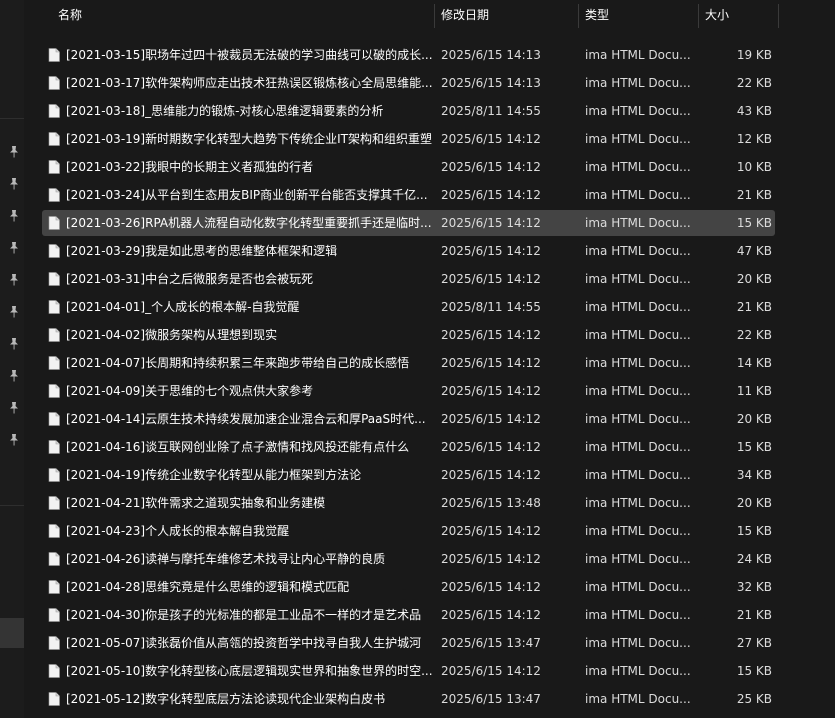 Image resolution: width=835 pixels, height=718 pixels. Describe the element at coordinates (754, 111) in the screenshot. I see `file-size: 43 KB` at that location.